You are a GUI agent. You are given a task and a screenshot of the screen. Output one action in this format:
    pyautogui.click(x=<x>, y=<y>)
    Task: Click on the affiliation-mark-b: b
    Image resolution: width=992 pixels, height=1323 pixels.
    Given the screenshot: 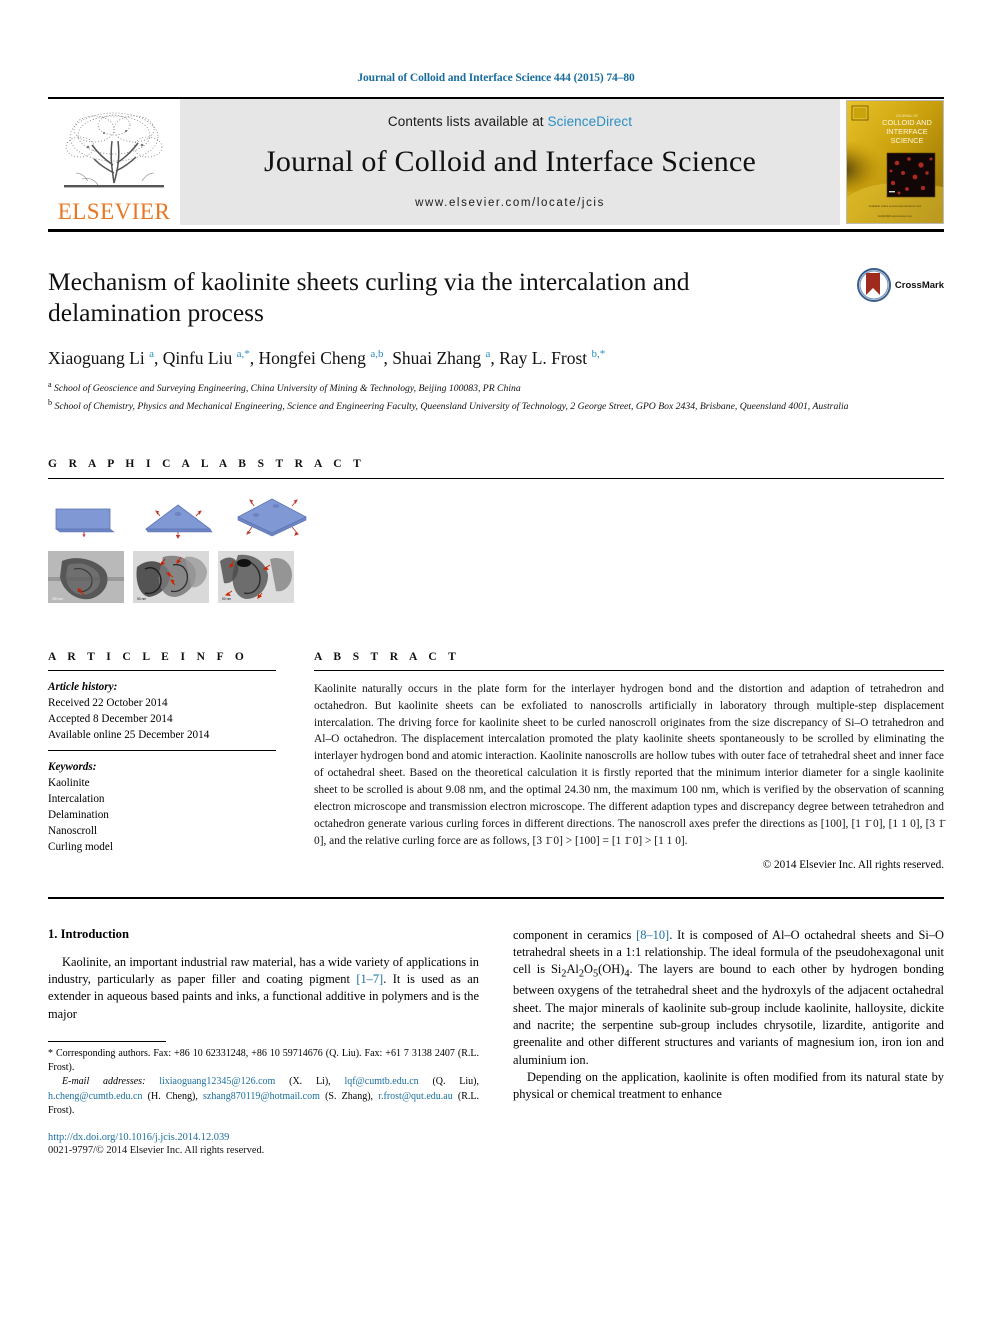 What is the action you would take?
    pyautogui.click(x=50, y=402)
    